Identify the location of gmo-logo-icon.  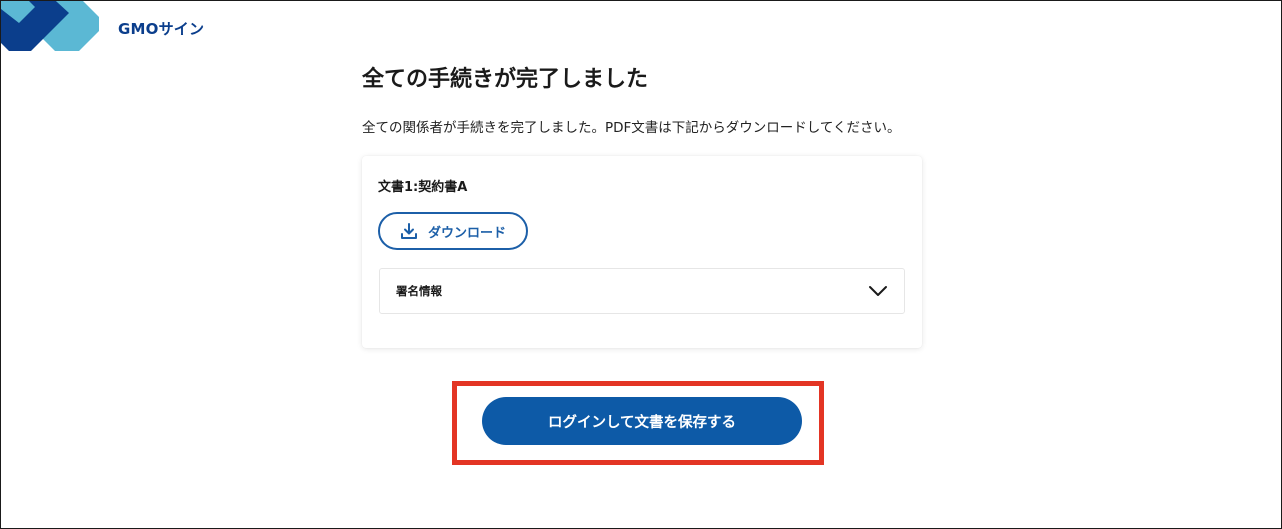
(50, 26).